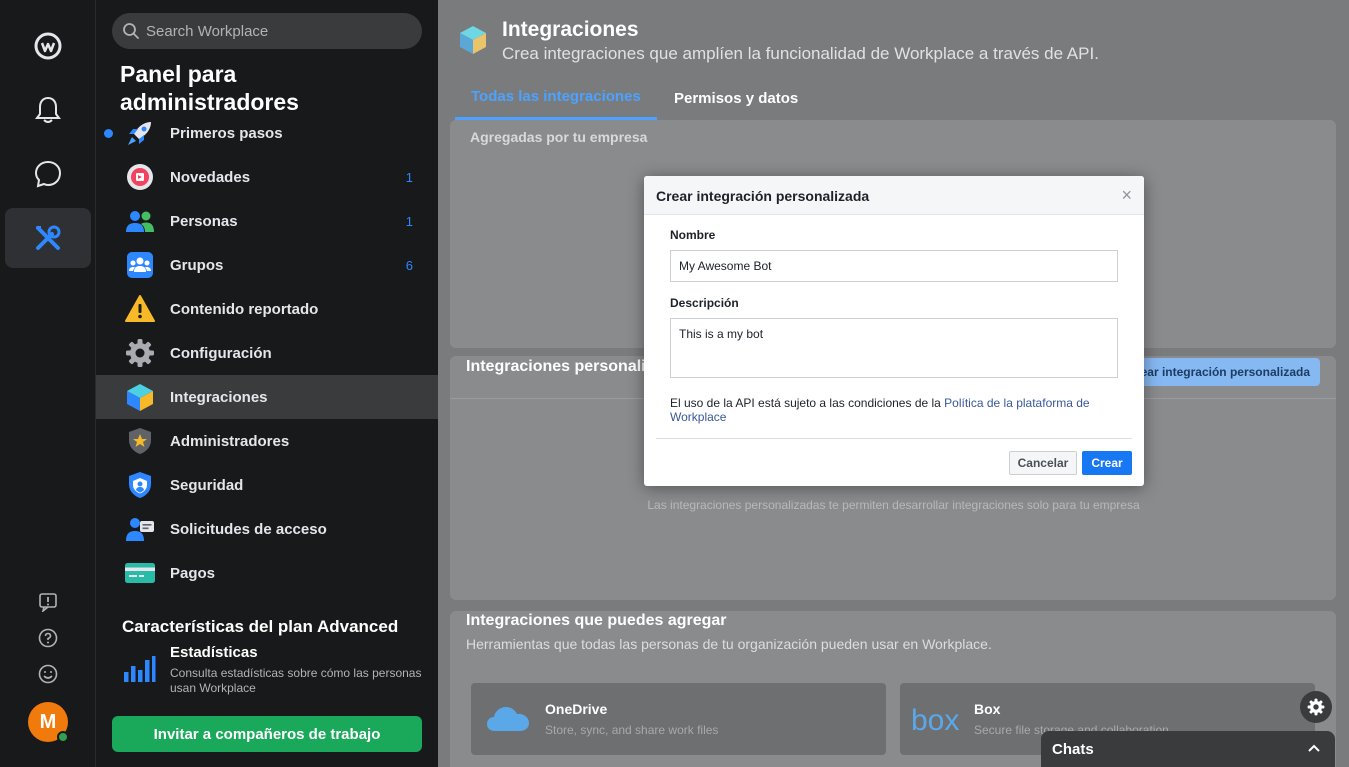  I want to click on smiley-icon, so click(48, 674).